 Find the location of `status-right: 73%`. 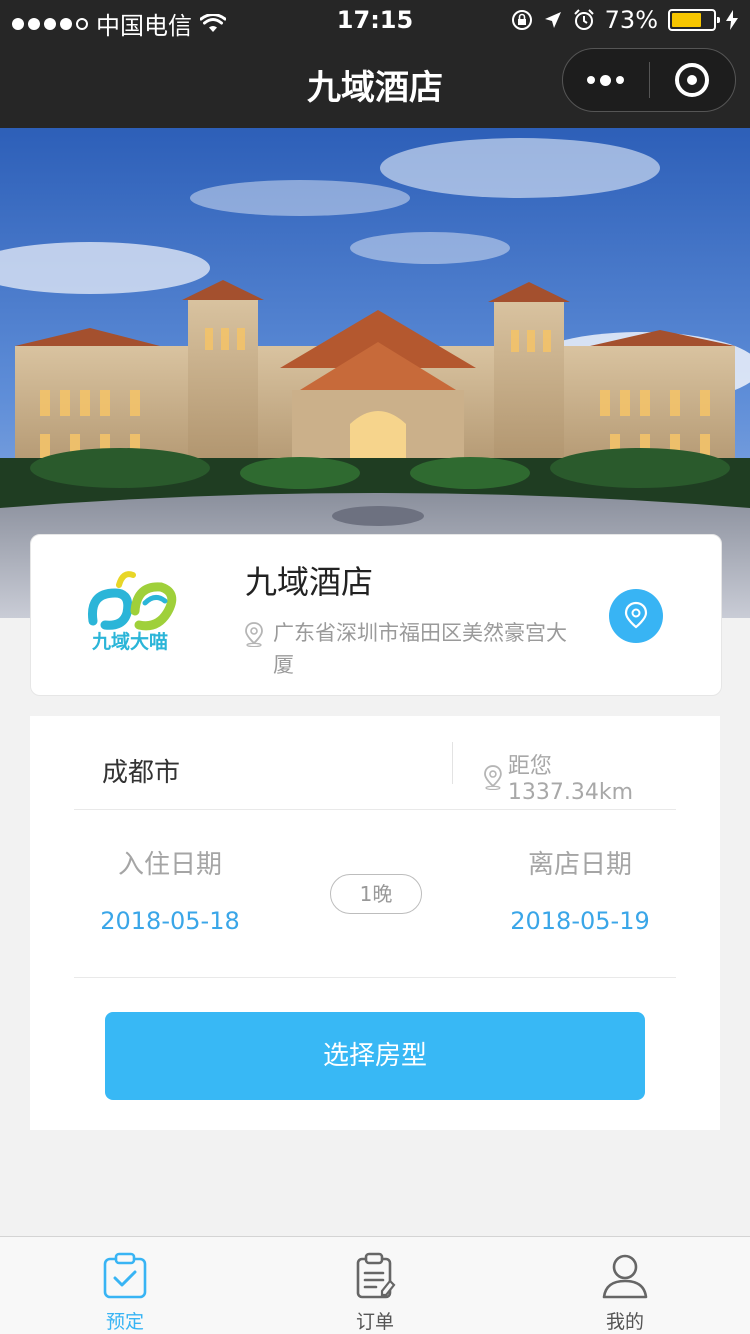

status-right: 73% is located at coordinates (624, 20).